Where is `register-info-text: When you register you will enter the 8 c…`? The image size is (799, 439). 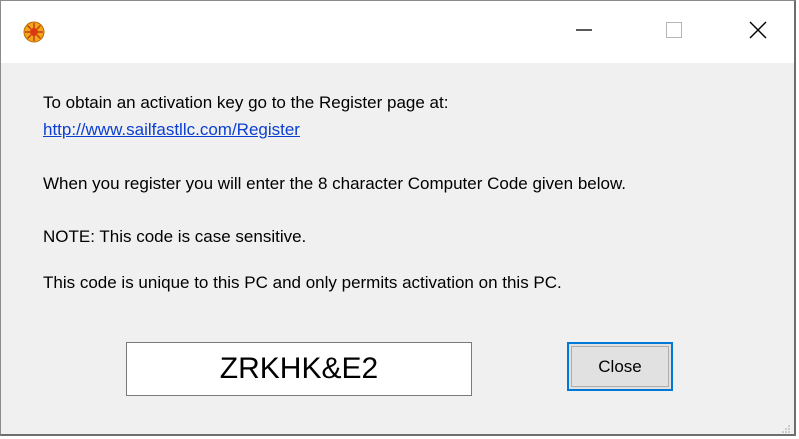
register-info-text: When you register you will enter the 8 c… is located at coordinates (335, 183).